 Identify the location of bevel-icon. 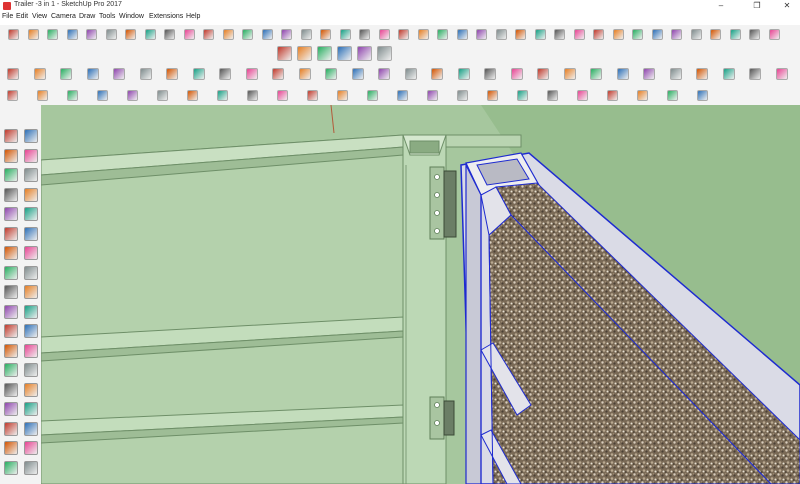
(501, 34).